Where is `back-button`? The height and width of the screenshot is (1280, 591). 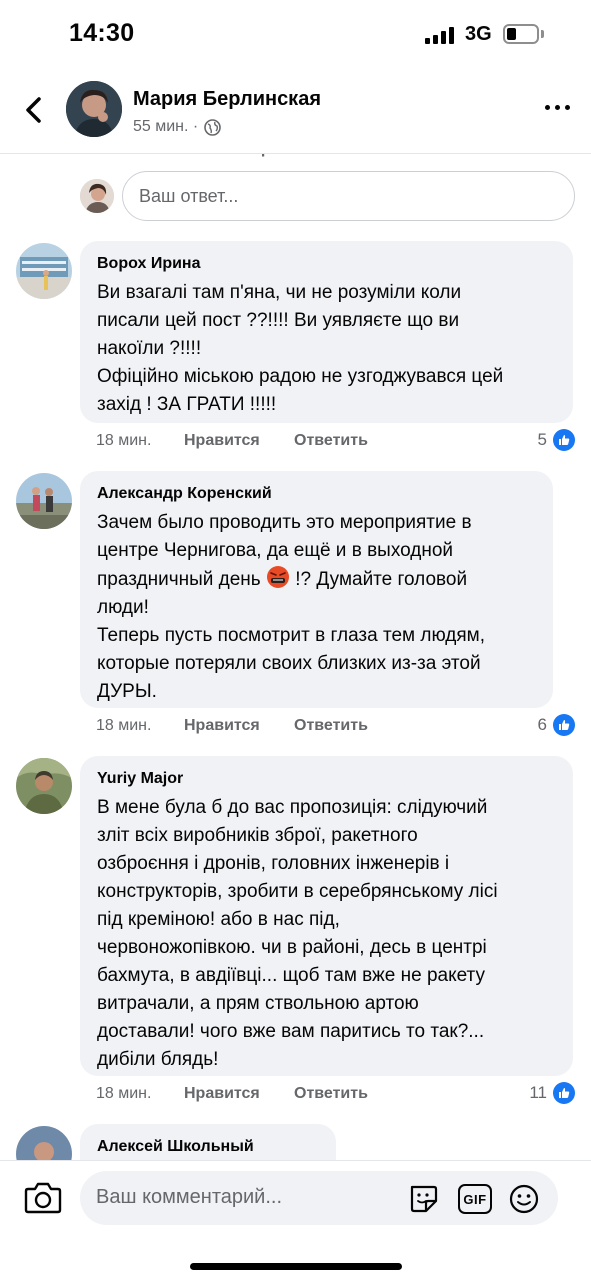
back-button is located at coordinates (34, 110).